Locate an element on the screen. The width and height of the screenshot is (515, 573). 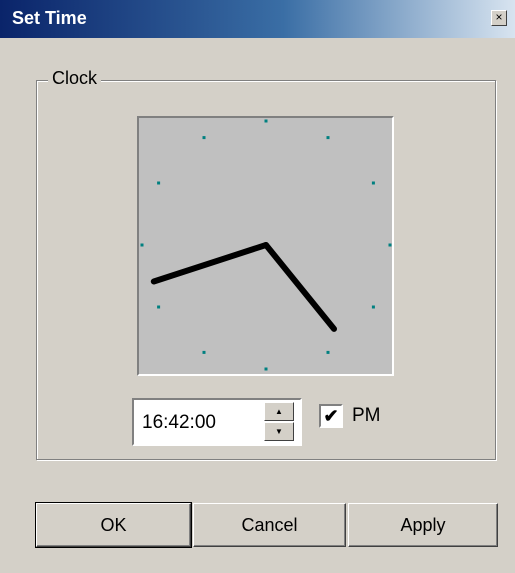
clock-group-label: Clock is located at coordinates (75, 78).